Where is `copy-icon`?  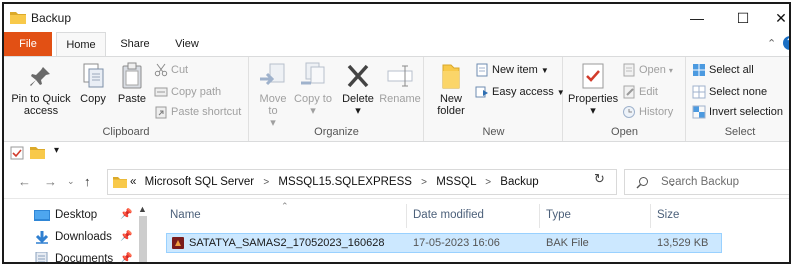 copy-icon is located at coordinates (93, 75).